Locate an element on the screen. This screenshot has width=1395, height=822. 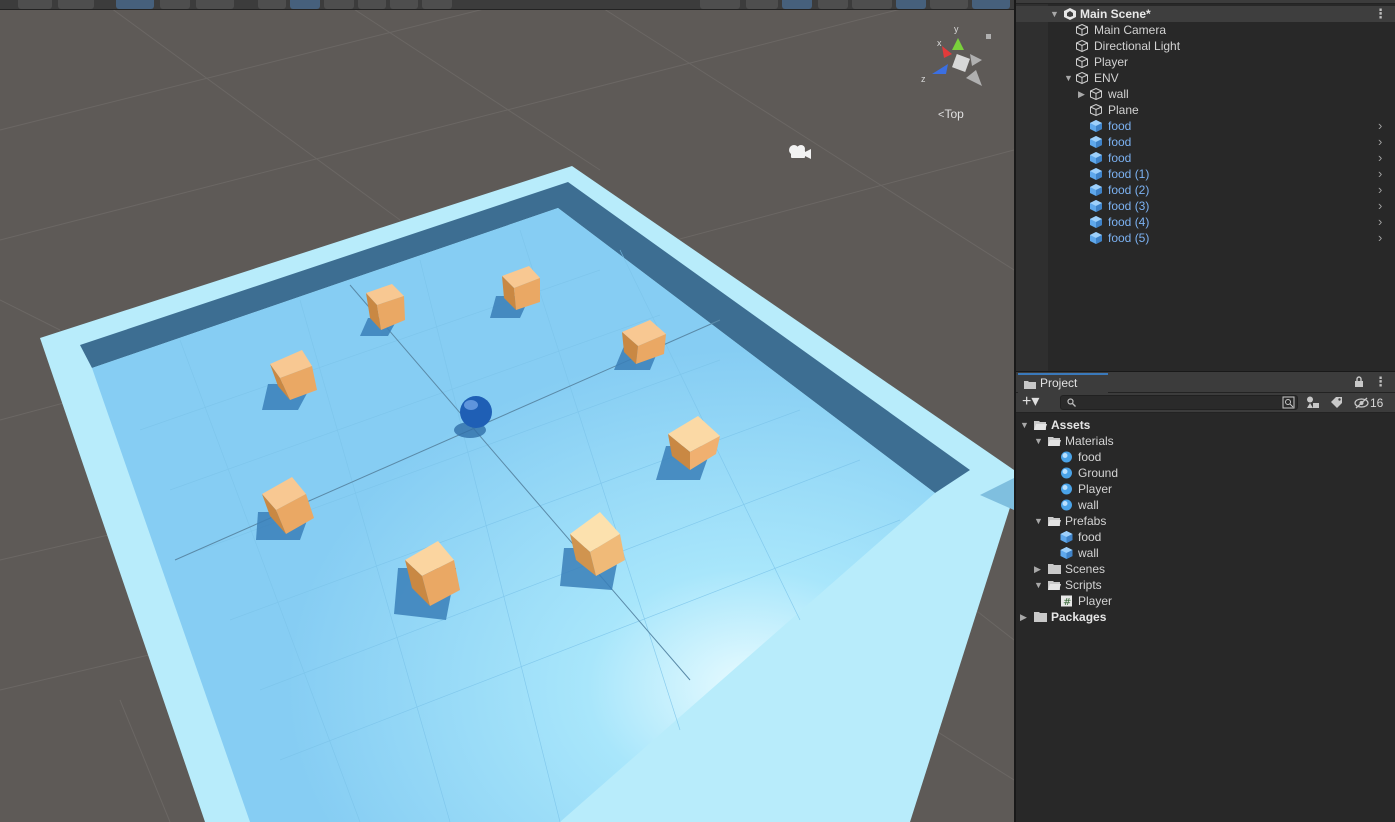
project-search is located at coordinates (1179, 402).